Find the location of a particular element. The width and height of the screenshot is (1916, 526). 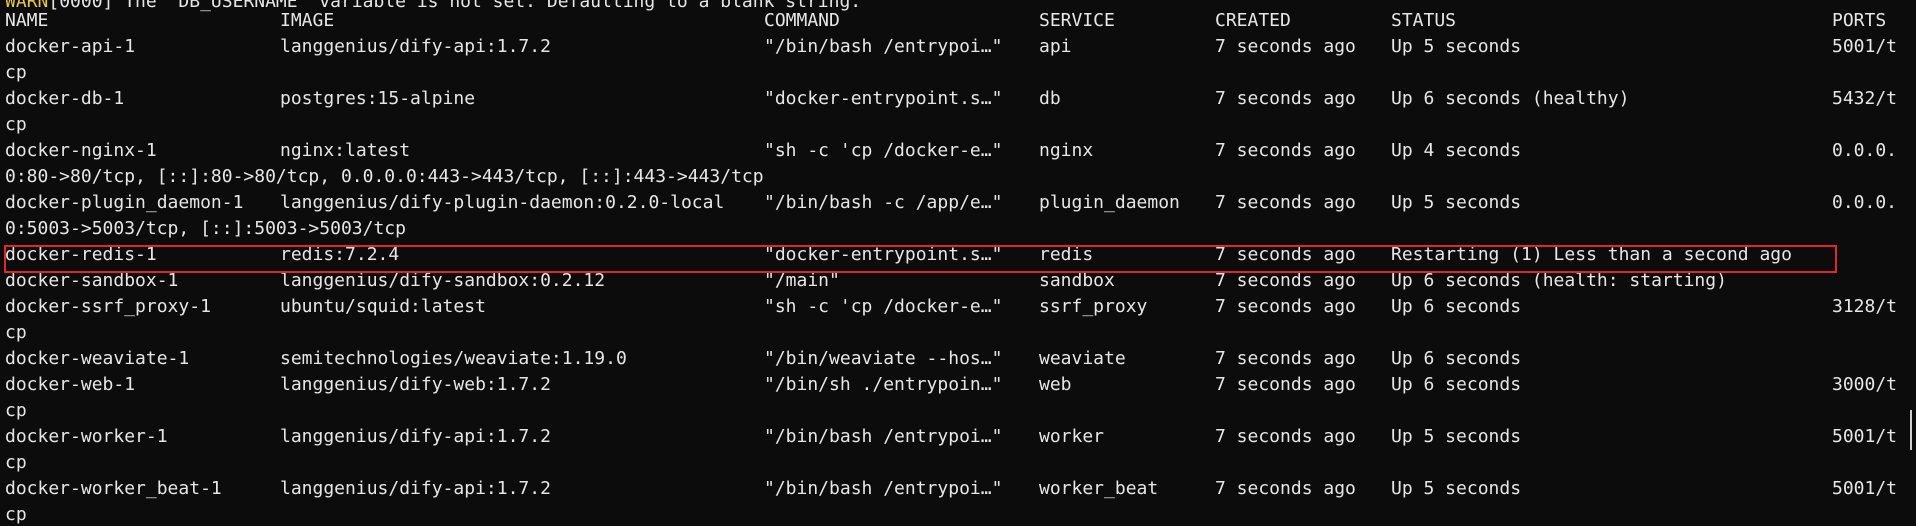

cell-name: docker-nginx-1 is located at coordinates (81, 150).